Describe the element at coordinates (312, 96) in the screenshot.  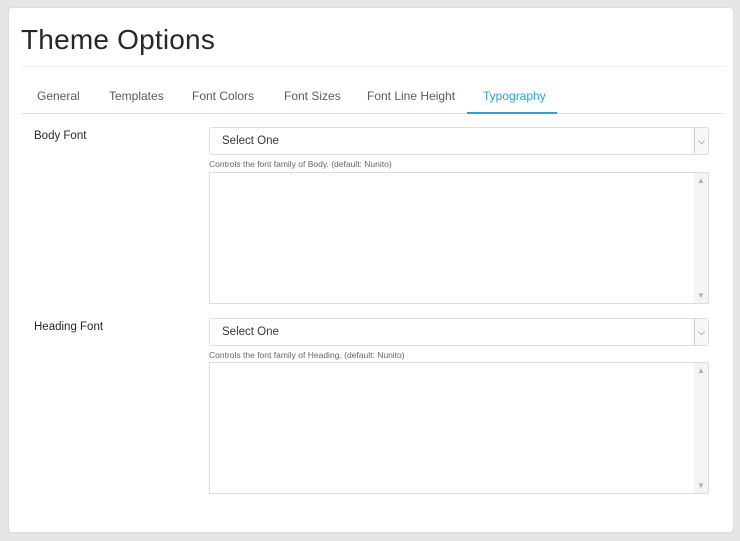
I see `tab-font-sizes: Font Sizes` at that location.